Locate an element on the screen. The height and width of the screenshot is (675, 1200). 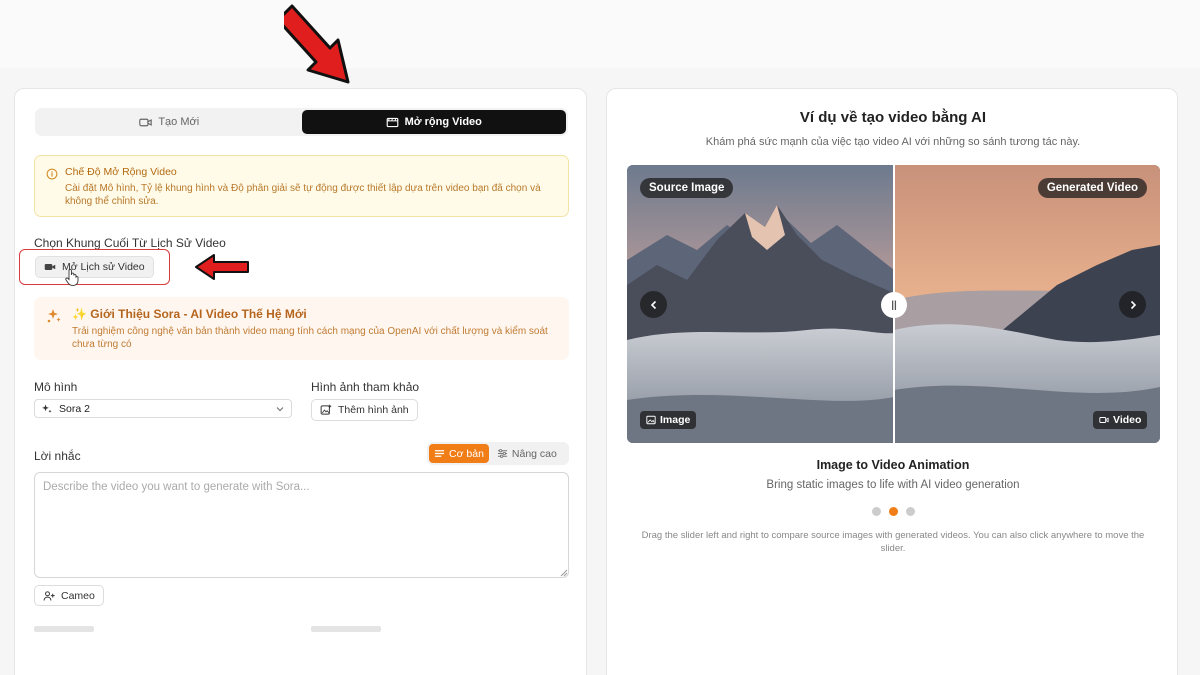
video-tag-label: Video is located at coordinates (1127, 420).